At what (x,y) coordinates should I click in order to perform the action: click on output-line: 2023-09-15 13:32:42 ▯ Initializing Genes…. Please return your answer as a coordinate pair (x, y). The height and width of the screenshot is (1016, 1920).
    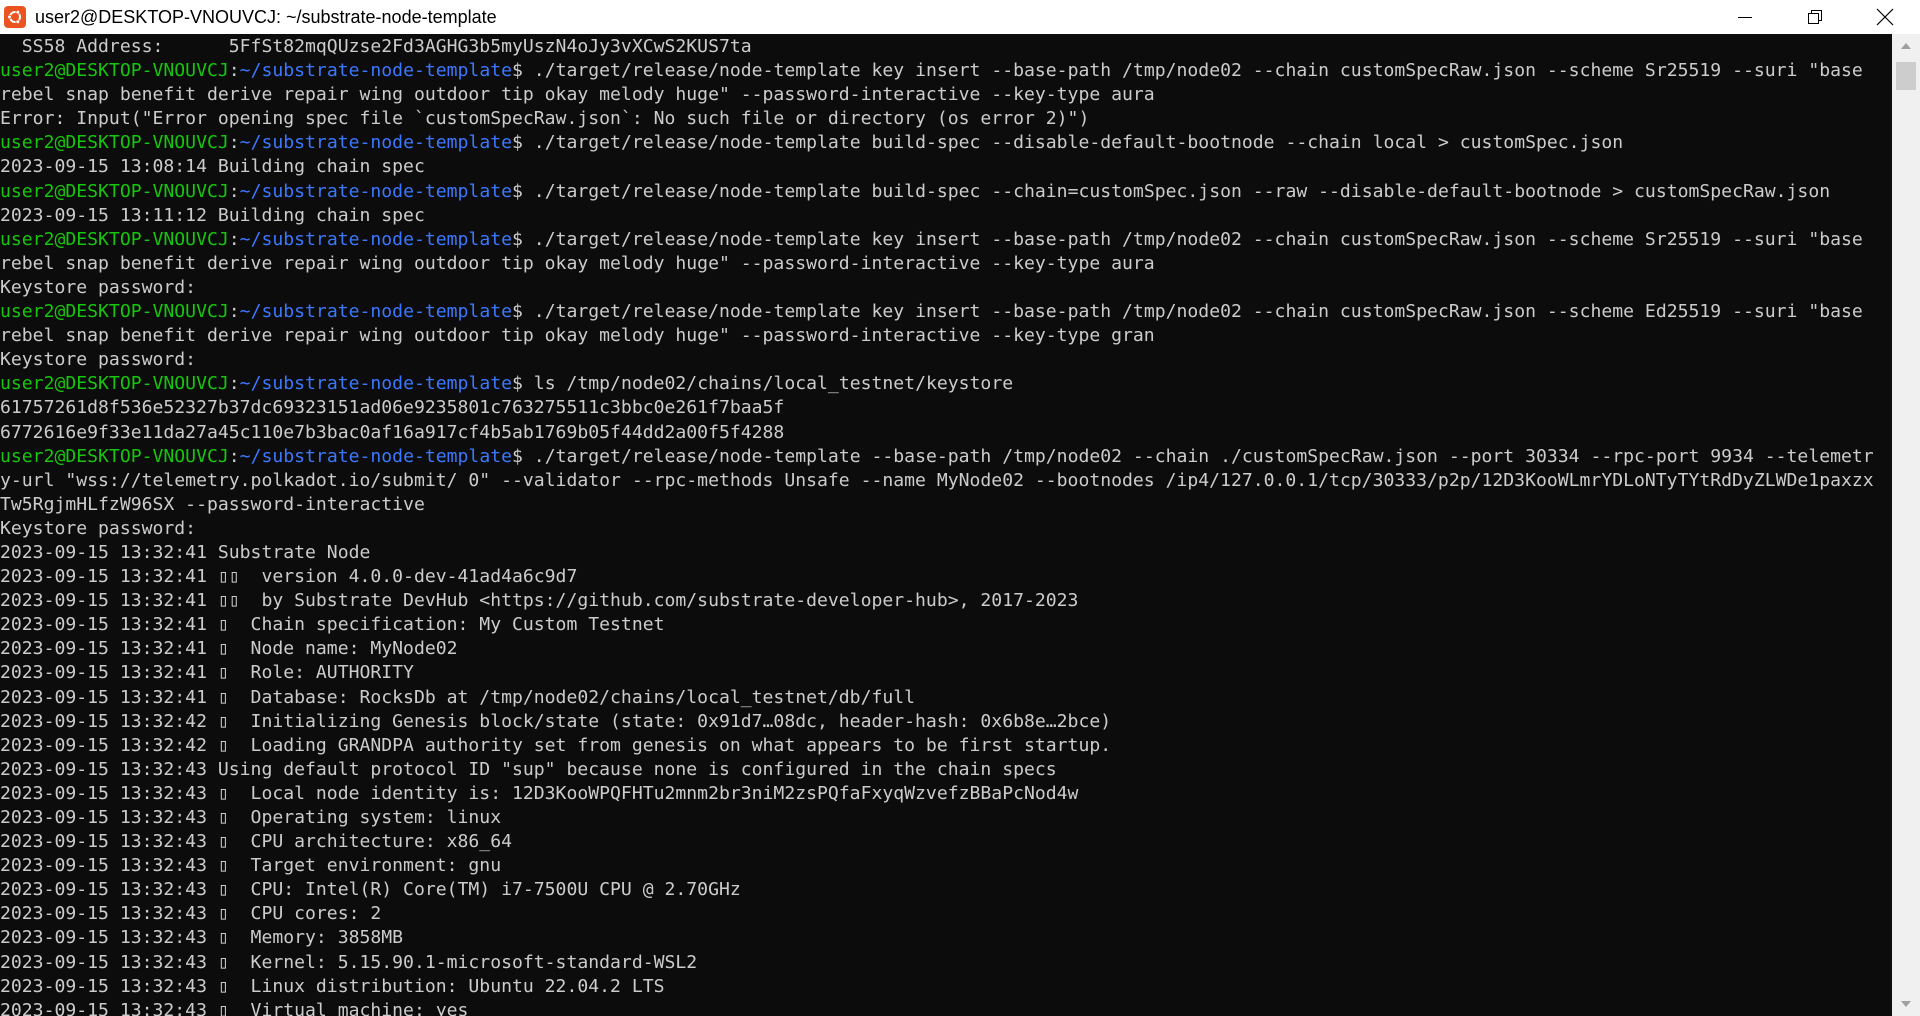
    Looking at the image, I should click on (946, 722).